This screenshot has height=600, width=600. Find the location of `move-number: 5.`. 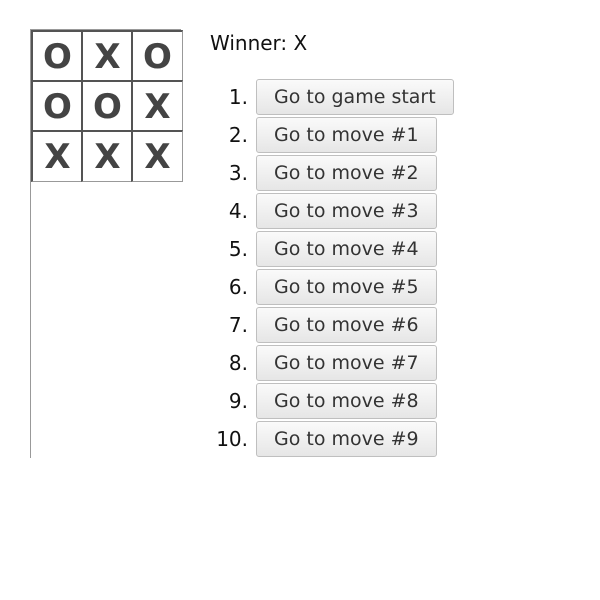

move-number: 5. is located at coordinates (238, 249).